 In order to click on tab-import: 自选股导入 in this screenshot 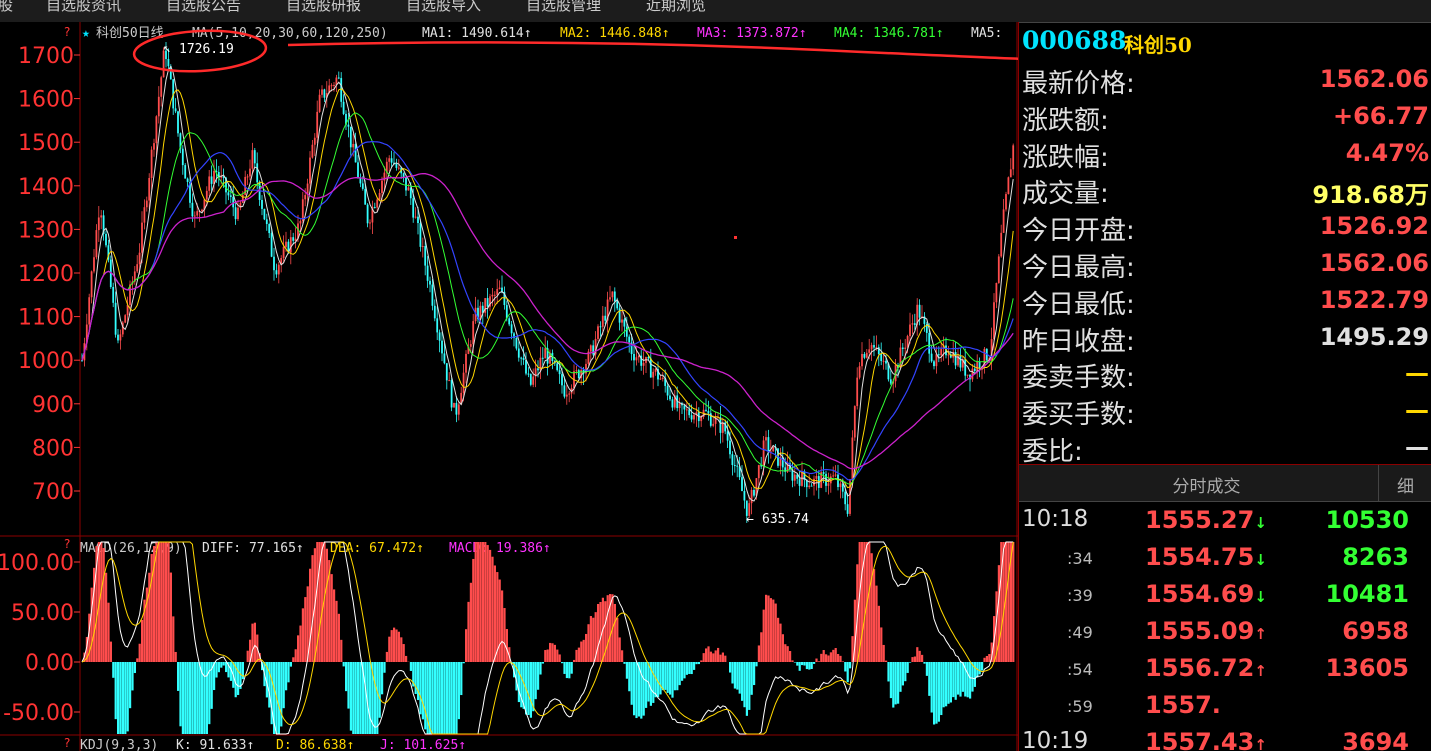, I will do `click(443, 7)`.